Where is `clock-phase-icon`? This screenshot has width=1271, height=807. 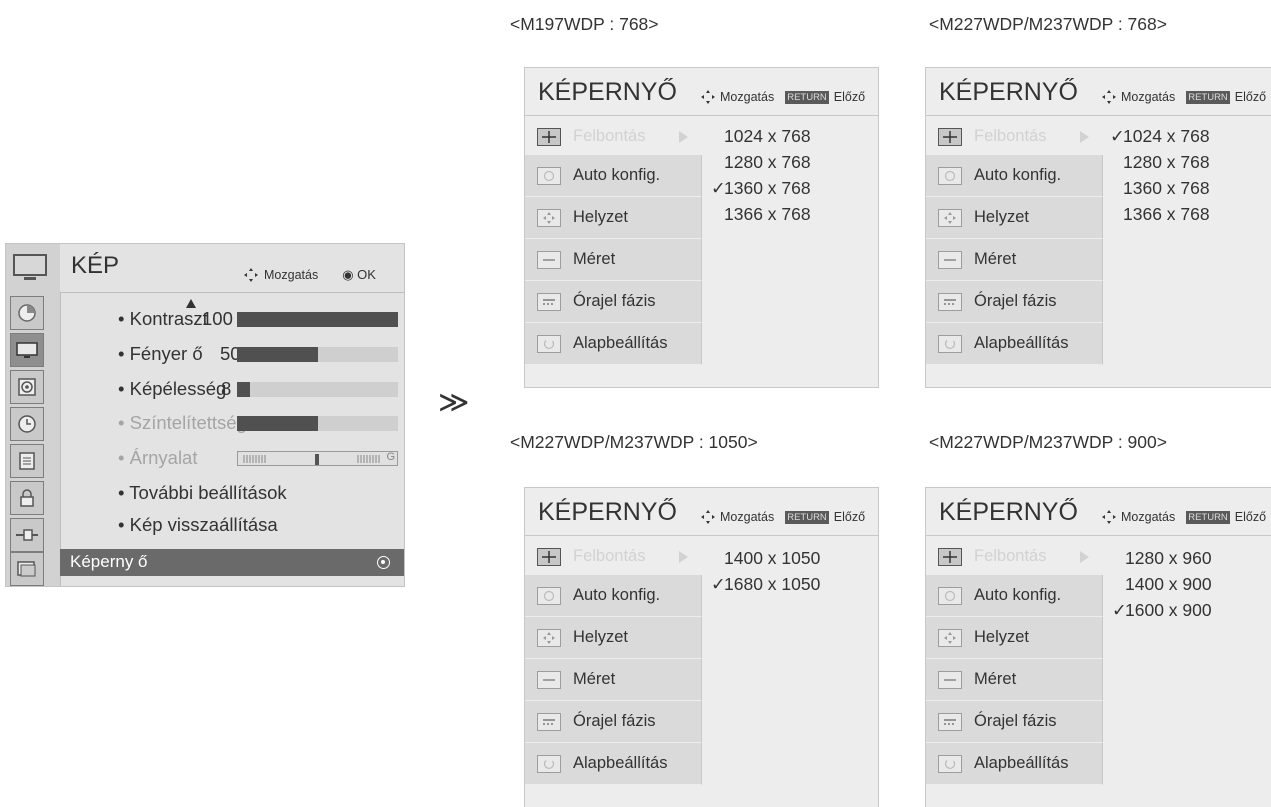 clock-phase-icon is located at coordinates (549, 302).